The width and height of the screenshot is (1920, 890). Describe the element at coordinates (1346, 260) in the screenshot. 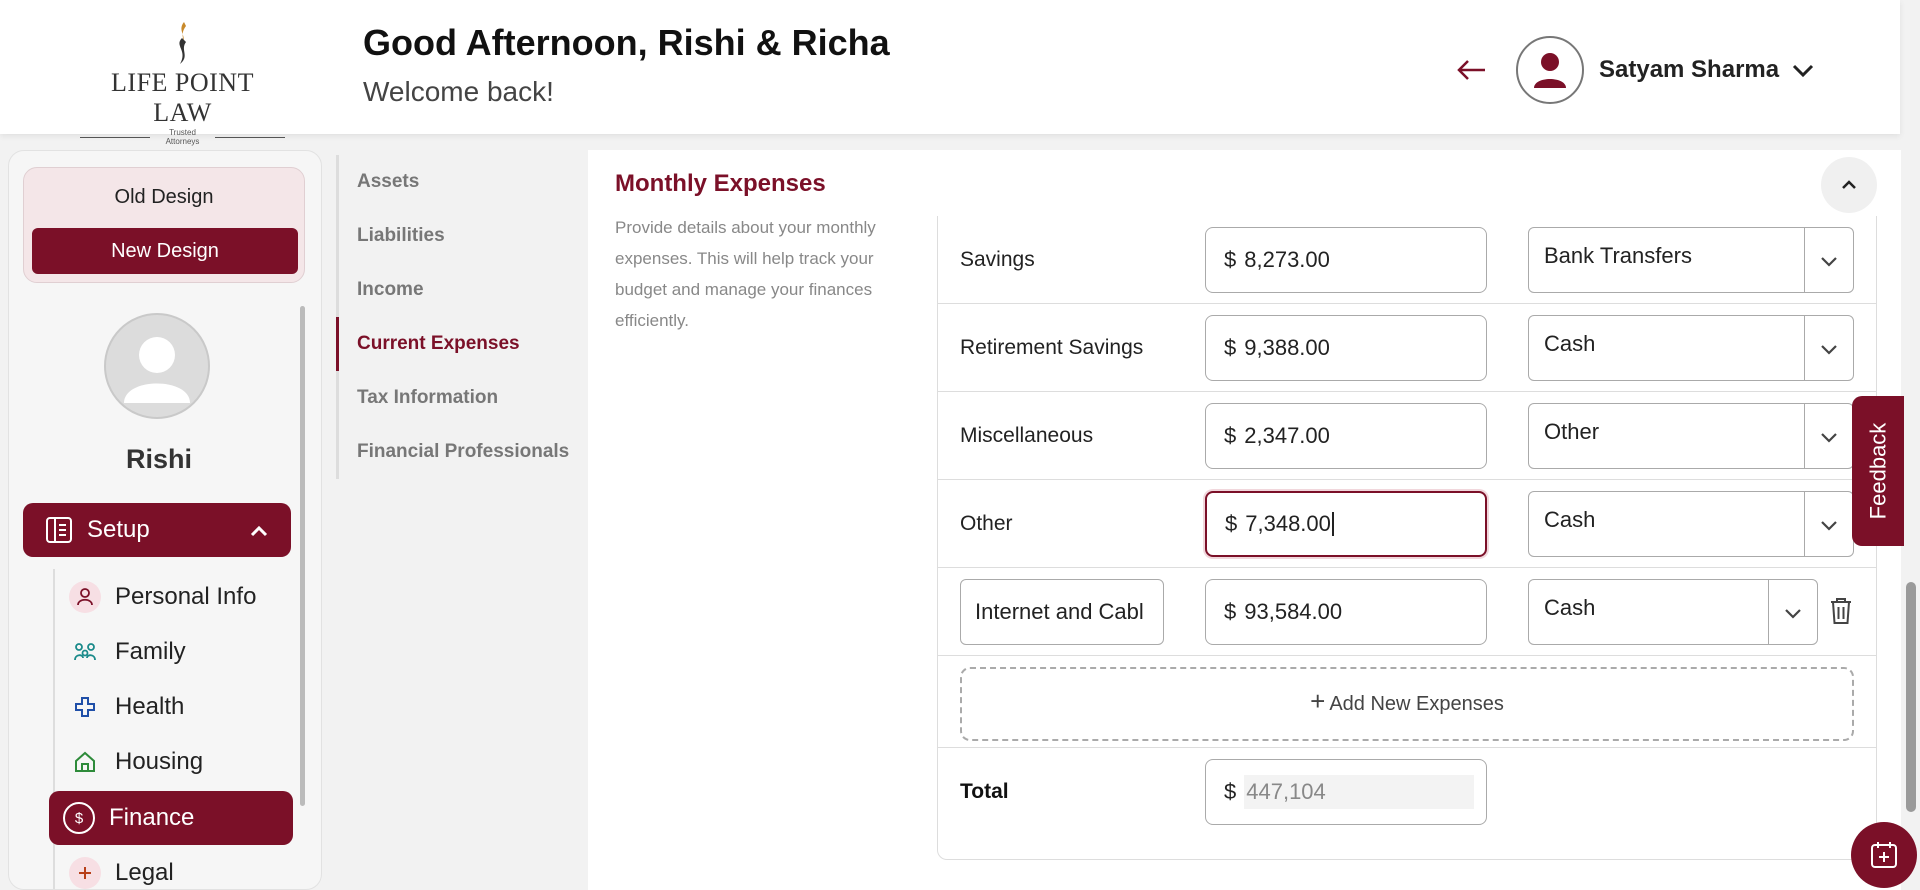

I see `expense-amount-input: $ 8,273.00` at that location.